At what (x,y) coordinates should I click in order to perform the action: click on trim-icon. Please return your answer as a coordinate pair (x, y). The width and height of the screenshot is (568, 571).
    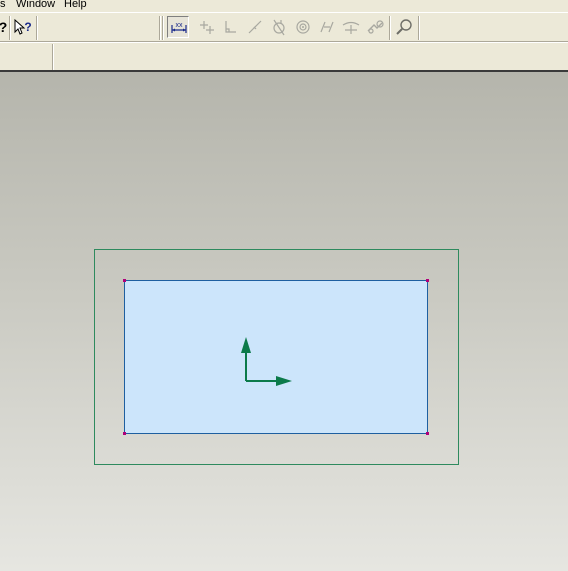
    Looking at the image, I should click on (375, 27).